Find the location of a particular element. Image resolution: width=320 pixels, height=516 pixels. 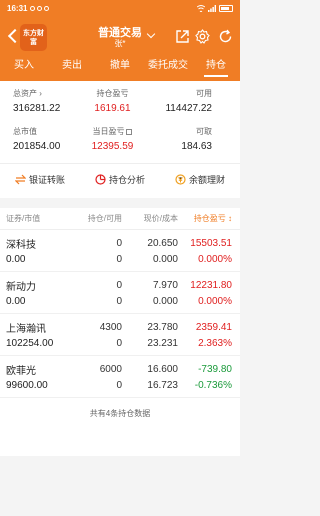

pnl-percent: -0.736% is located at coordinates (213, 385).